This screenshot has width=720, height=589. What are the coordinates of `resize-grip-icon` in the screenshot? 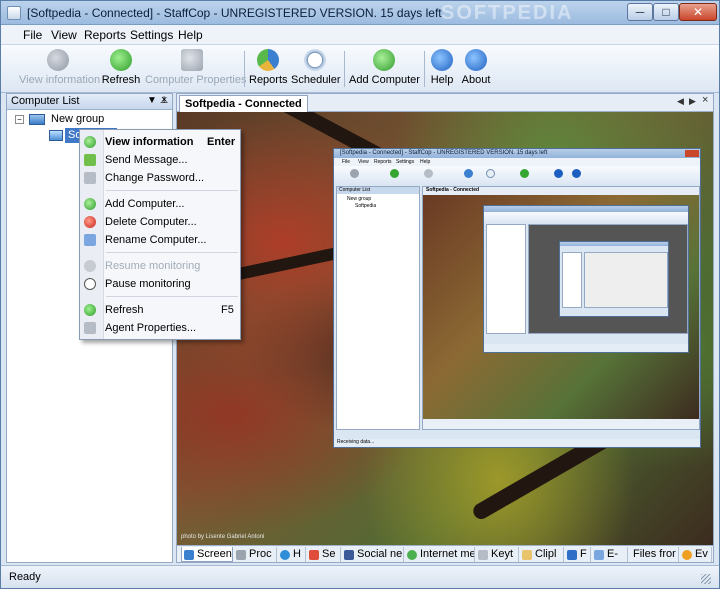 It's located at (706, 579).